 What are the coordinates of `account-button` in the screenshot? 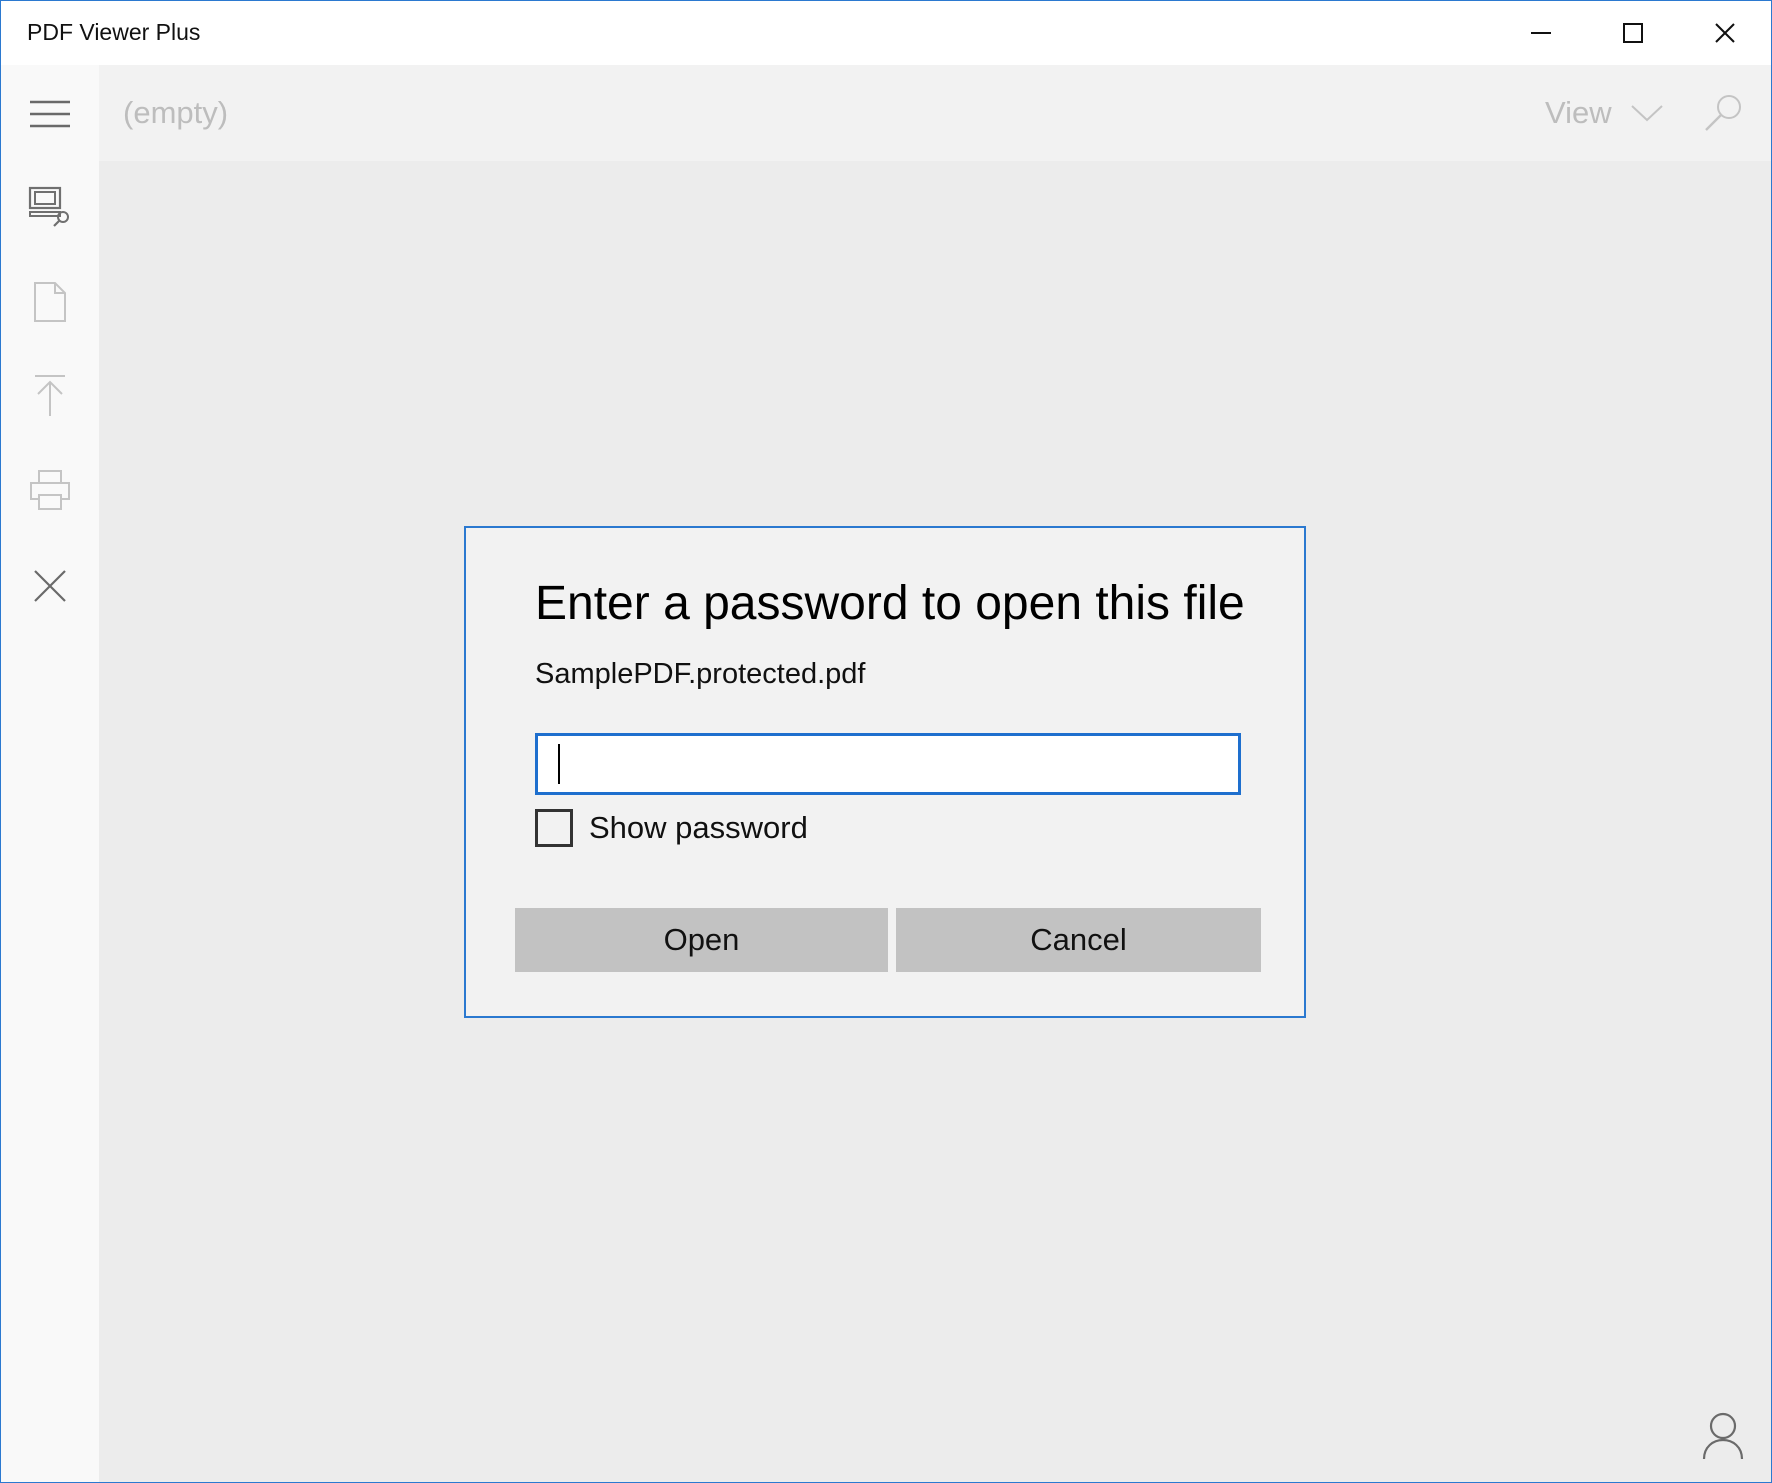 It's located at (1723, 1436).